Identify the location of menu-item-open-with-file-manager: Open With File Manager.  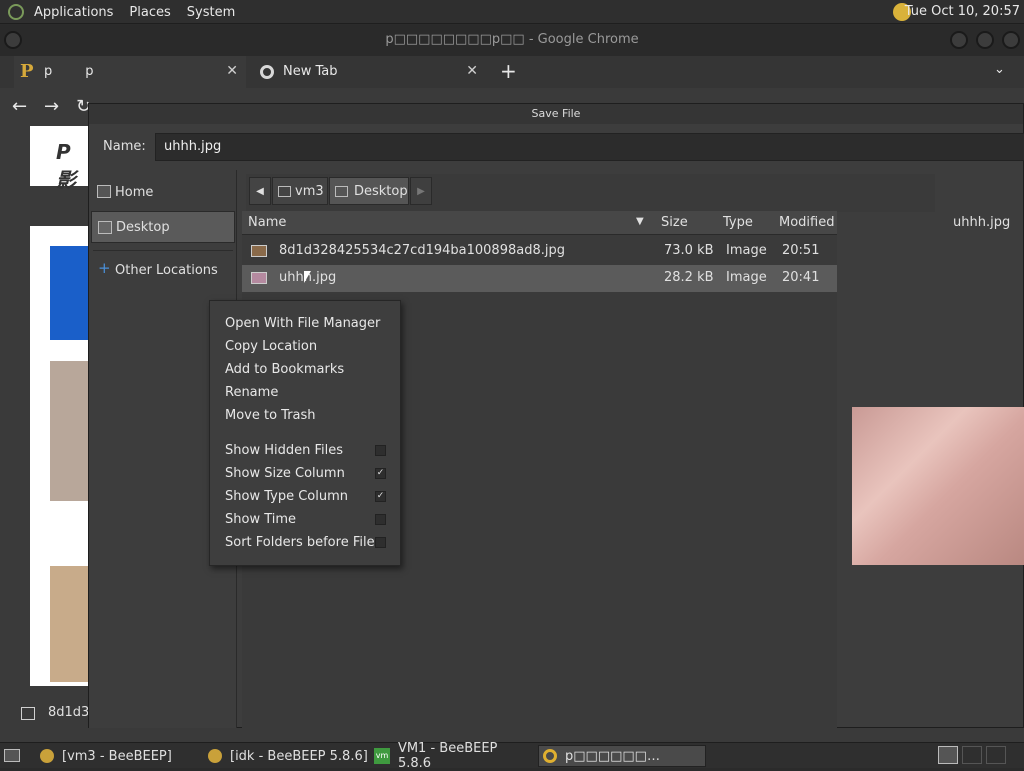
(302, 323).